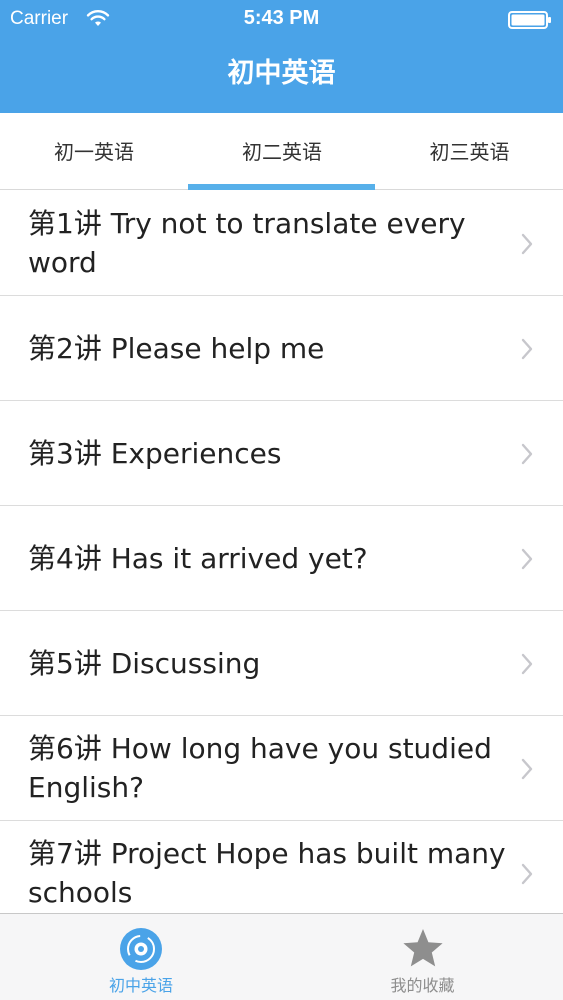 Image resolution: width=563 pixels, height=1000 pixels. Describe the element at coordinates (281, 663) in the screenshot. I see `lesson-row-5: 第5讲 Discussing` at that location.